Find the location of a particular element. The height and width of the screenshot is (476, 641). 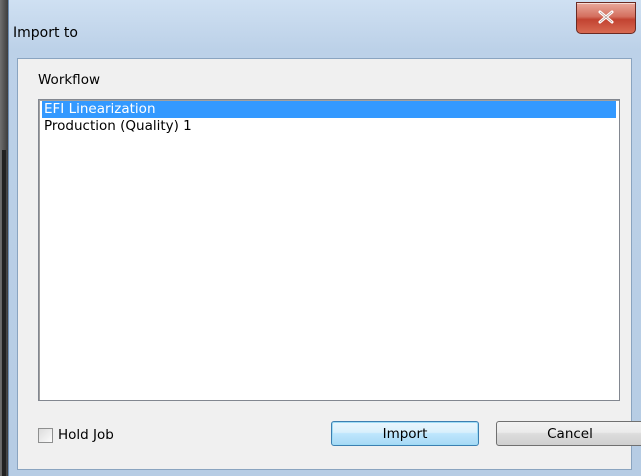

workflow-list-item-efi-linearization: EFI Linearization is located at coordinates (329, 109).